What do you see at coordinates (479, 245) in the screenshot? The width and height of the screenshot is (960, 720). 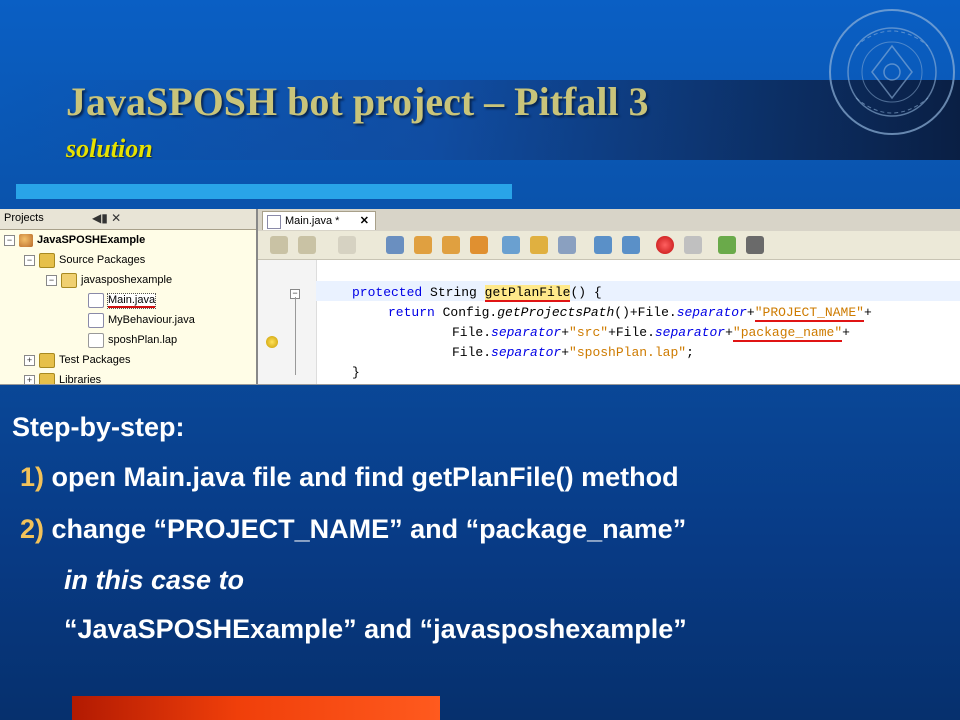 I see `toggle-highlight-icon` at bounding box center [479, 245].